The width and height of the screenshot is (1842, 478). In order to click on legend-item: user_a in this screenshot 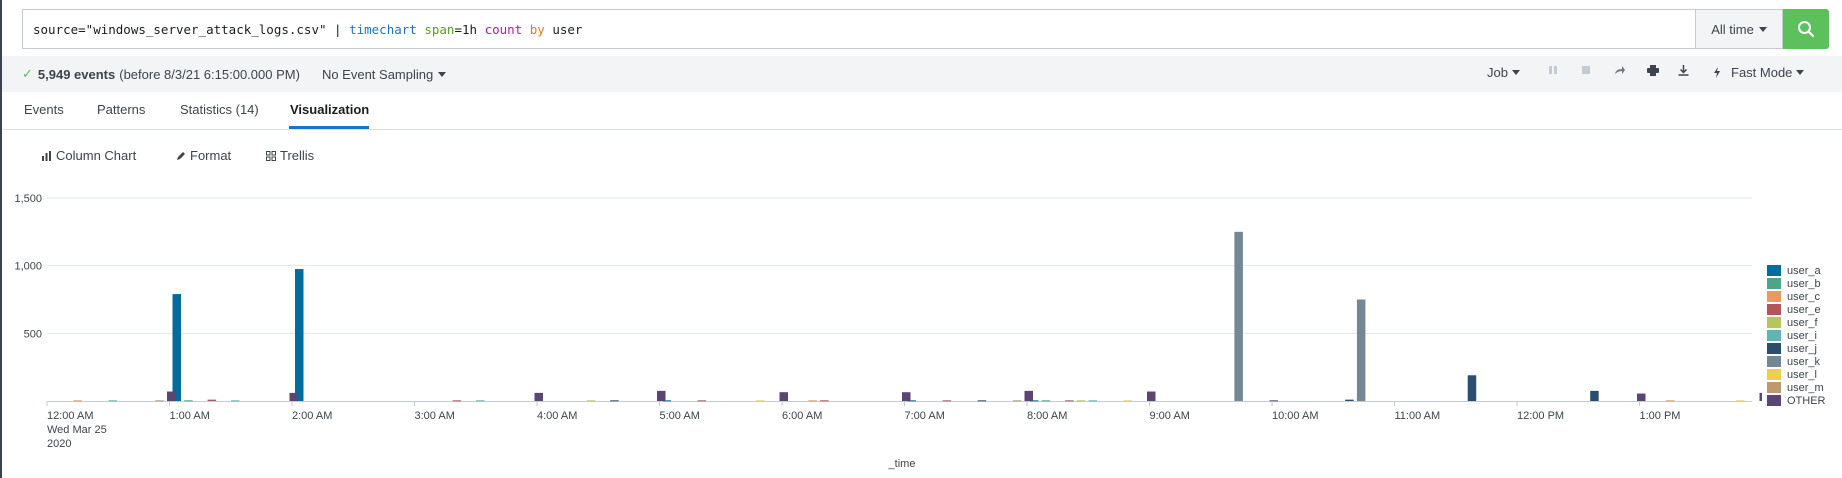, I will do `click(1804, 270)`.